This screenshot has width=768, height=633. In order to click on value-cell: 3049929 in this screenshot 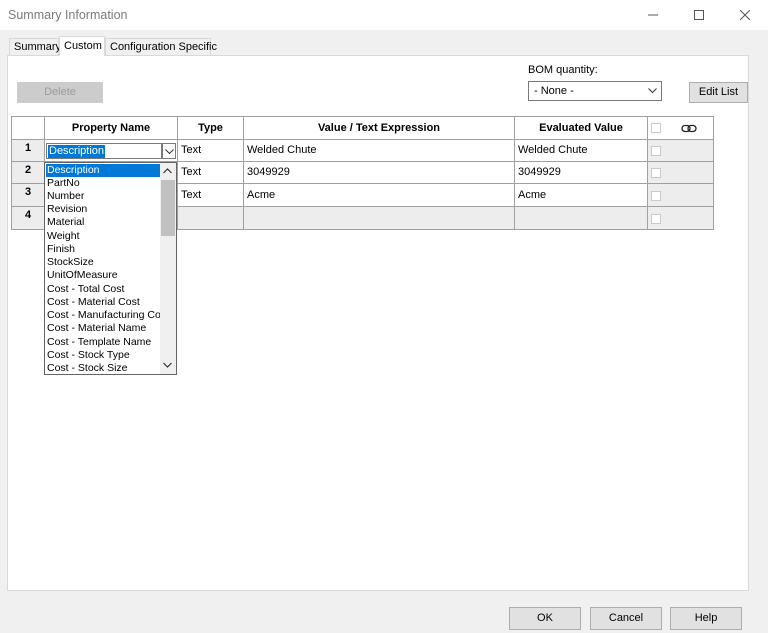, I will do `click(379, 172)`.